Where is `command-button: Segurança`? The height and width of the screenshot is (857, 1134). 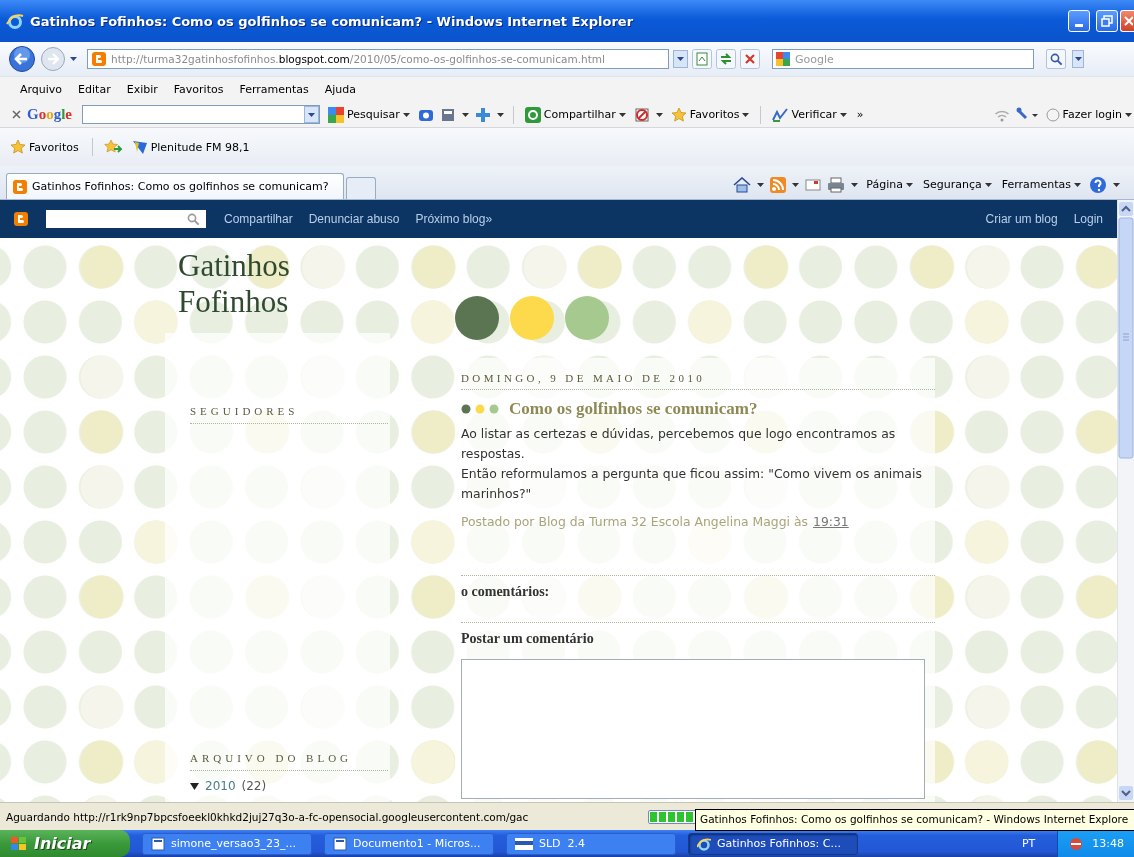 command-button: Segurança is located at coordinates (957, 184).